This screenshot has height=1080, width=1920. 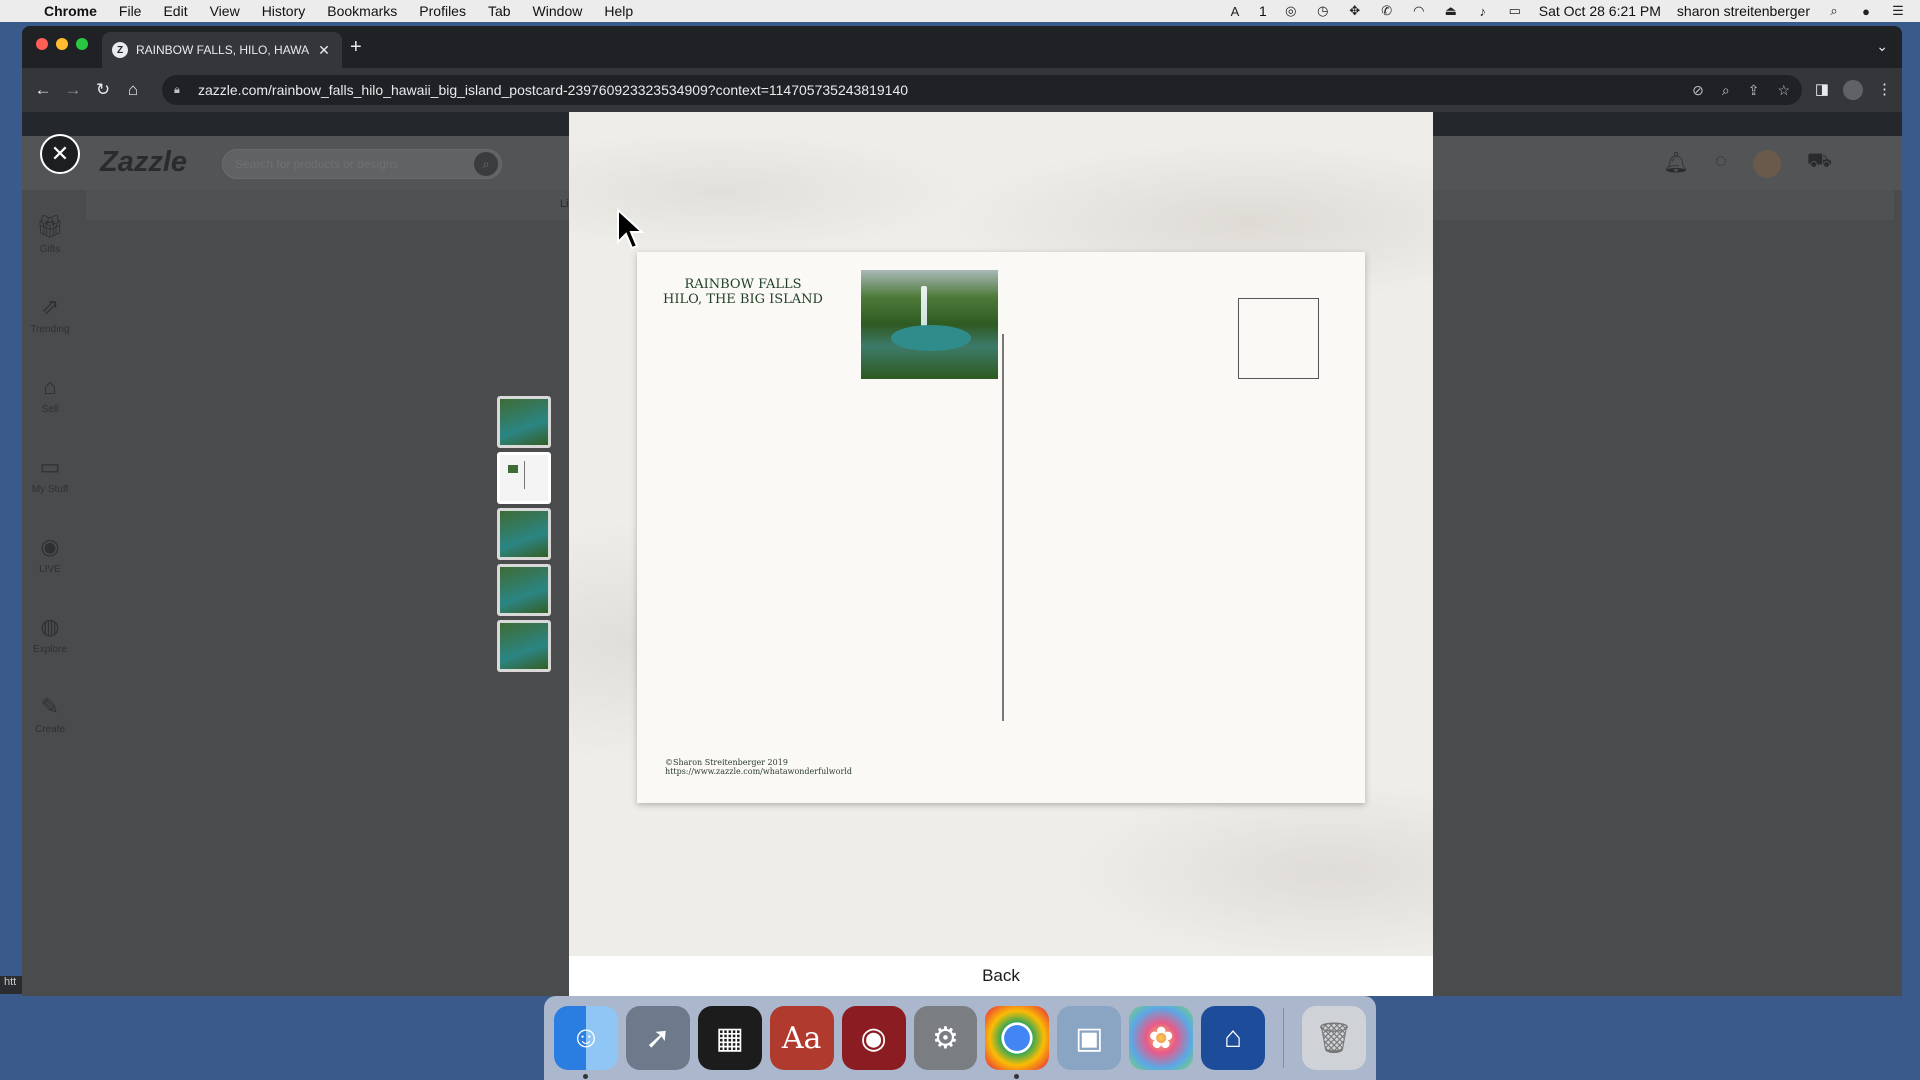 I want to click on tab-title: RAINBOW FALLS, HILO, HAWA, so click(x=223, y=50).